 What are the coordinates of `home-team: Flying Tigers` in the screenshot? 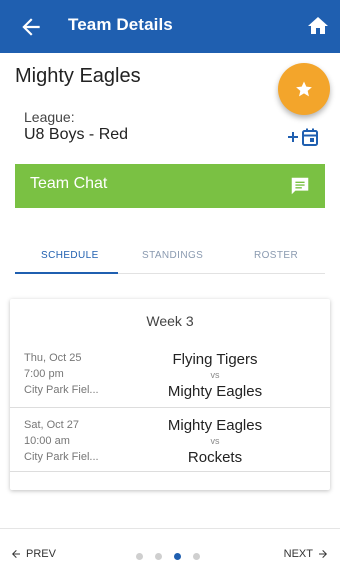 It's located at (215, 359).